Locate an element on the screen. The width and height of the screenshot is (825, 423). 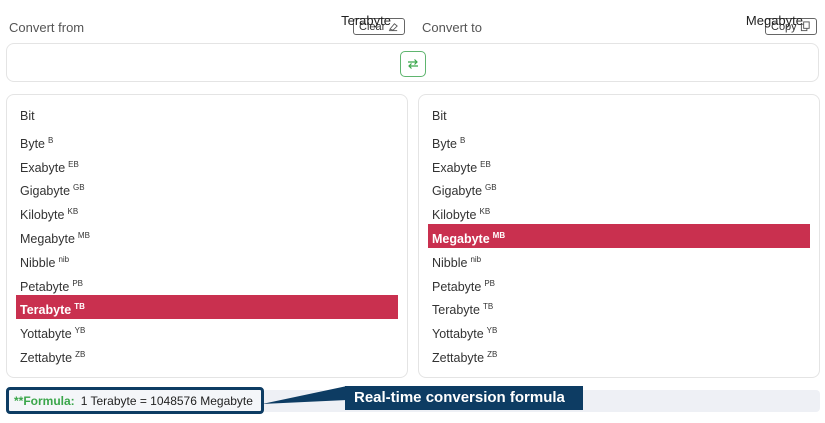
convert-from-label: Convert from is located at coordinates (47, 27).